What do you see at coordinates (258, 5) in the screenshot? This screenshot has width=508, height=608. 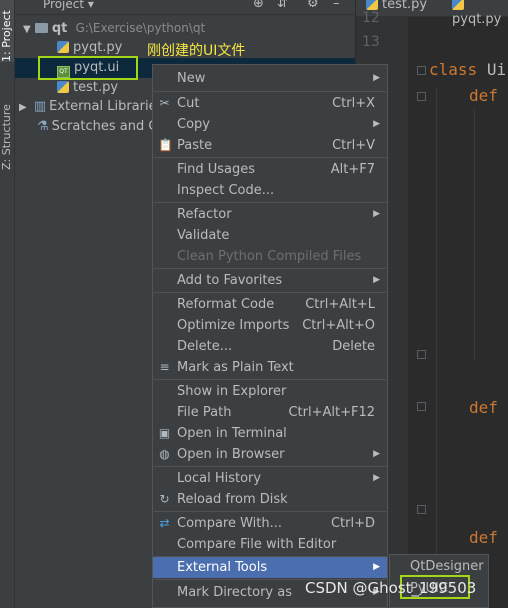 I see `locate-icon: ⊕` at bounding box center [258, 5].